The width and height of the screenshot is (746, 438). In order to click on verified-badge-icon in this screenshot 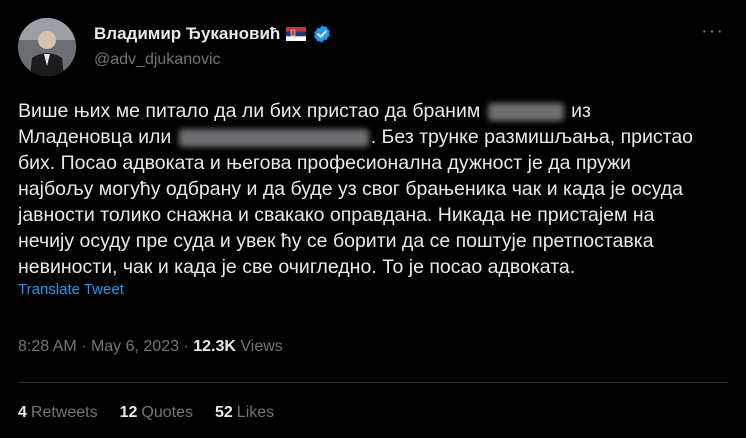, I will do `click(322, 34)`.